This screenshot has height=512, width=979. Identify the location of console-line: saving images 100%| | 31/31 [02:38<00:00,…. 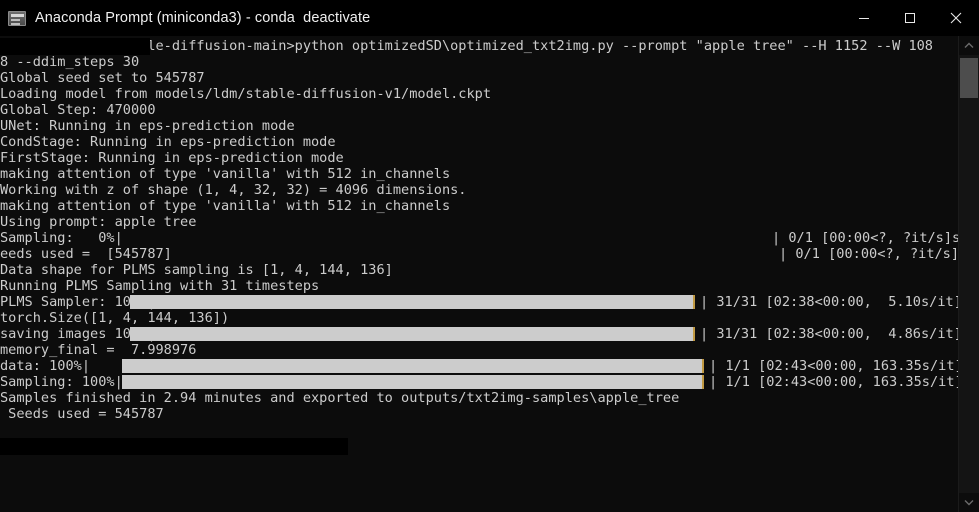
(479, 334).